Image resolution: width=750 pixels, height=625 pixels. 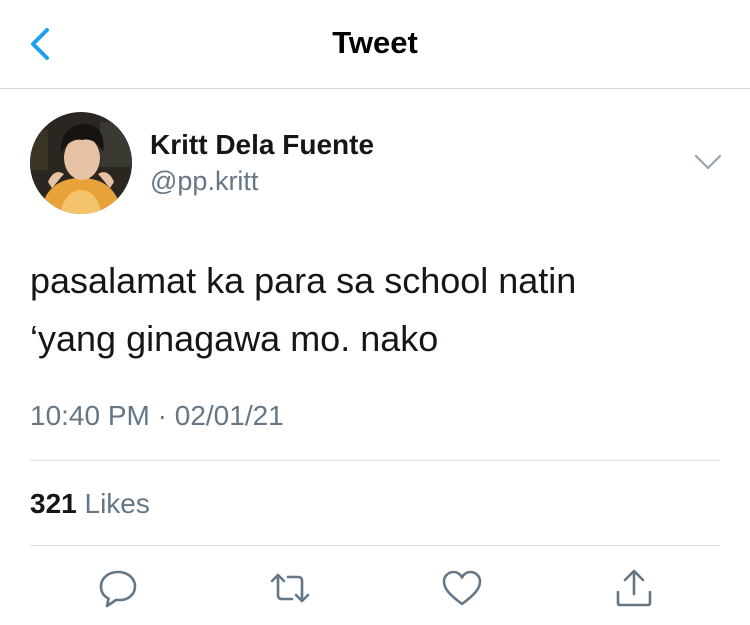 I want to click on likes-count: 321, so click(x=53, y=503).